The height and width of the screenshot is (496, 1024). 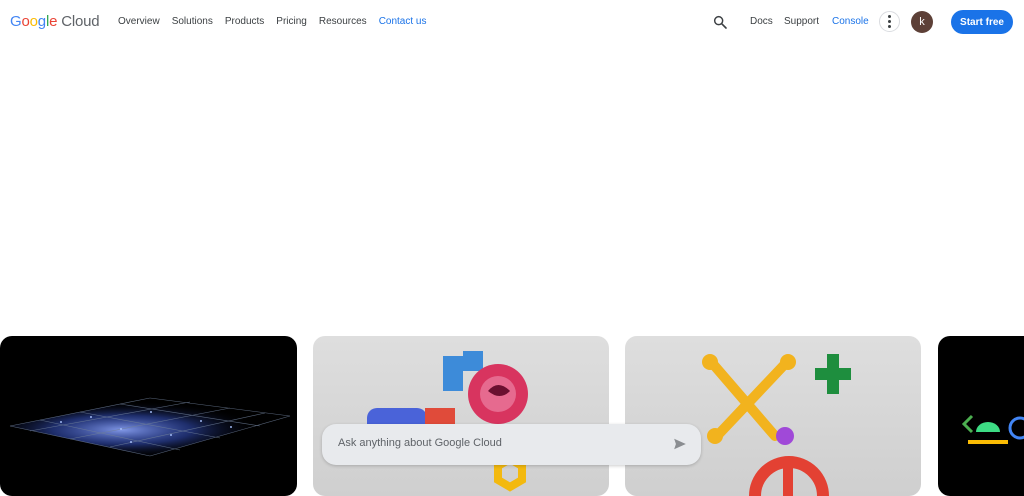 I want to click on nav-products: Products, so click(x=244, y=21).